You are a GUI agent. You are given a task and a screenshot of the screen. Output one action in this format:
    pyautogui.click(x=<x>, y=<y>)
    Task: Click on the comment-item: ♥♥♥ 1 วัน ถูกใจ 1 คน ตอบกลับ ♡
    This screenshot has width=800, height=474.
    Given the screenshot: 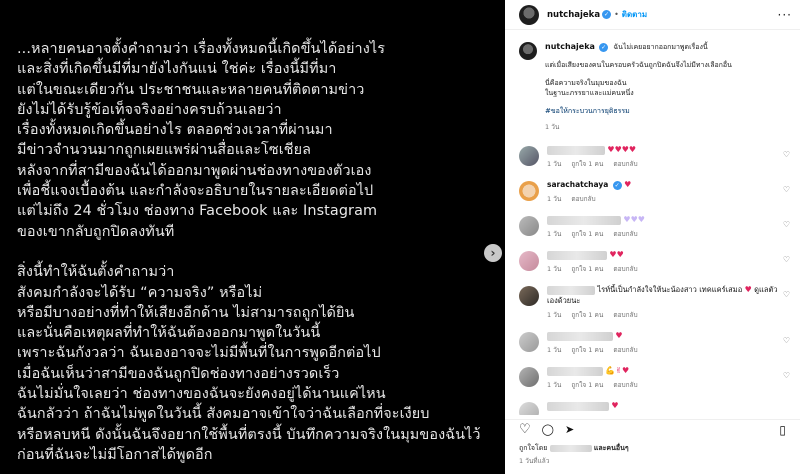 What is the action you would take?
    pyautogui.click(x=652, y=227)
    